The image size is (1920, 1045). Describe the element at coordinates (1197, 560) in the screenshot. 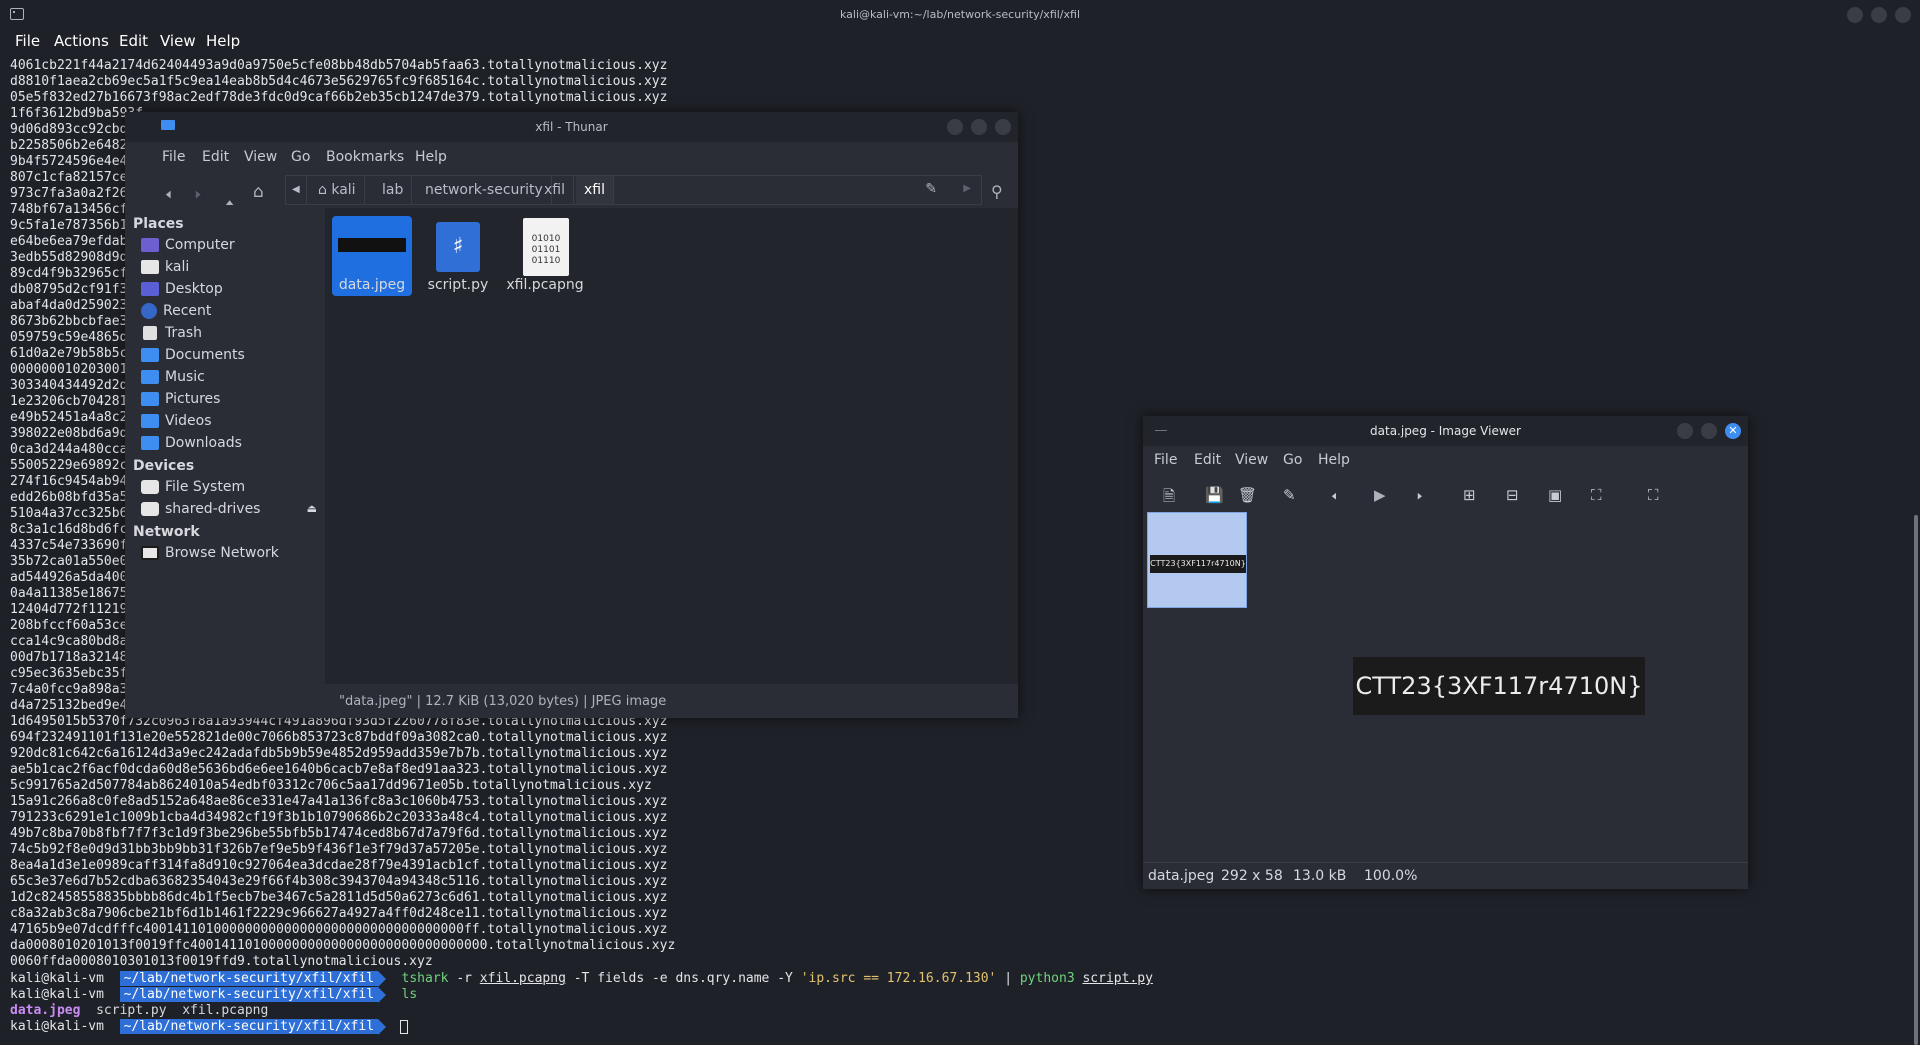

I see `thumbnail-selected: CTT23{3XF117r4710N}` at that location.